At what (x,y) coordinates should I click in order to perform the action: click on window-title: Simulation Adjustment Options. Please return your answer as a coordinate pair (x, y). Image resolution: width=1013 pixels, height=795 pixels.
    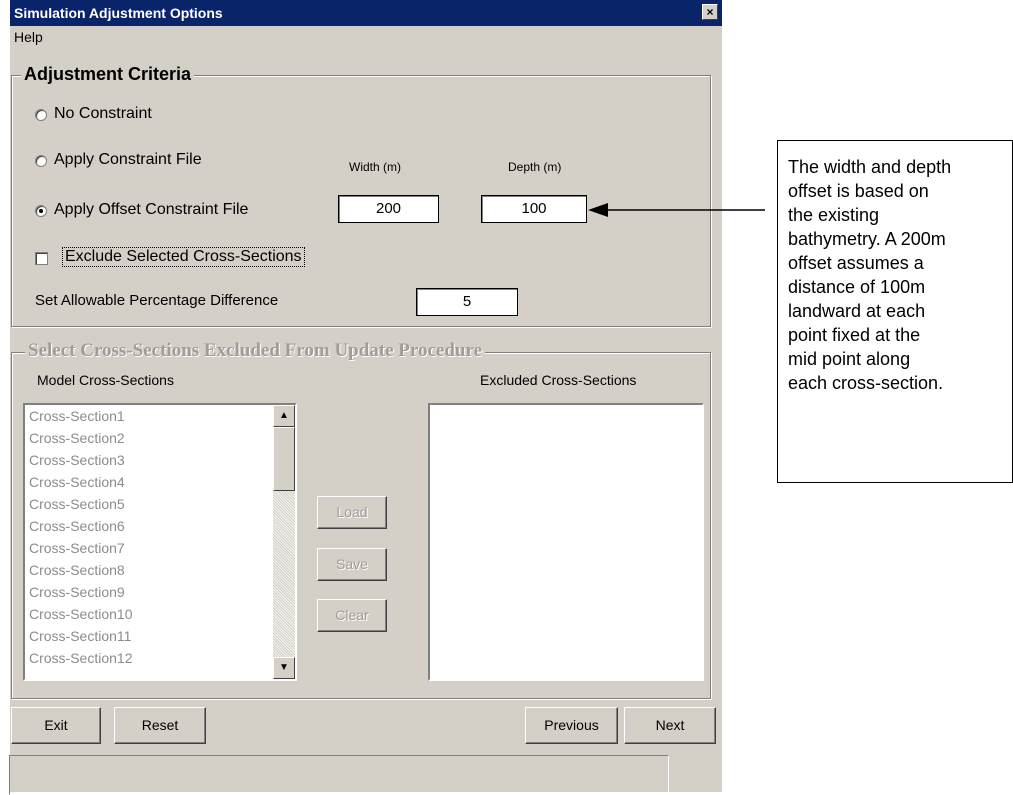
    Looking at the image, I should click on (118, 13).